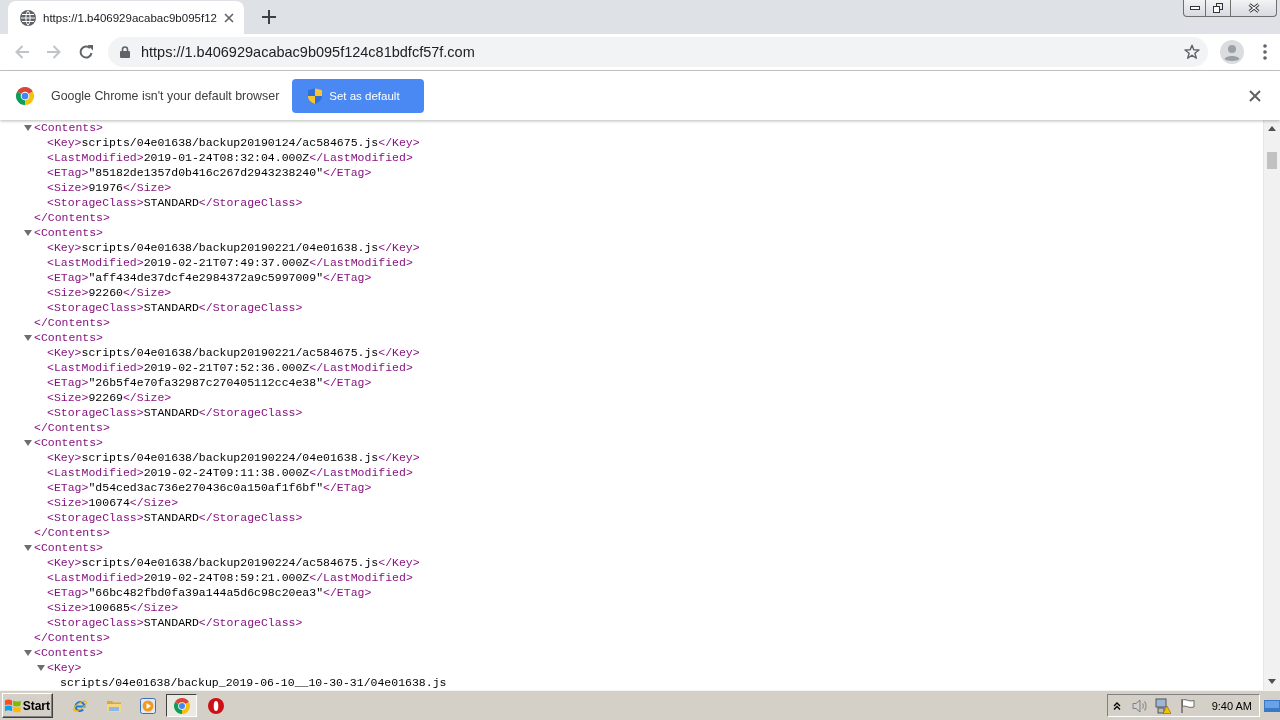  Describe the element at coordinates (230, 577) in the screenshot. I see `xml-element-line: <LastModified>2019-02-24T08:59:21.000Z</LastModified>` at that location.